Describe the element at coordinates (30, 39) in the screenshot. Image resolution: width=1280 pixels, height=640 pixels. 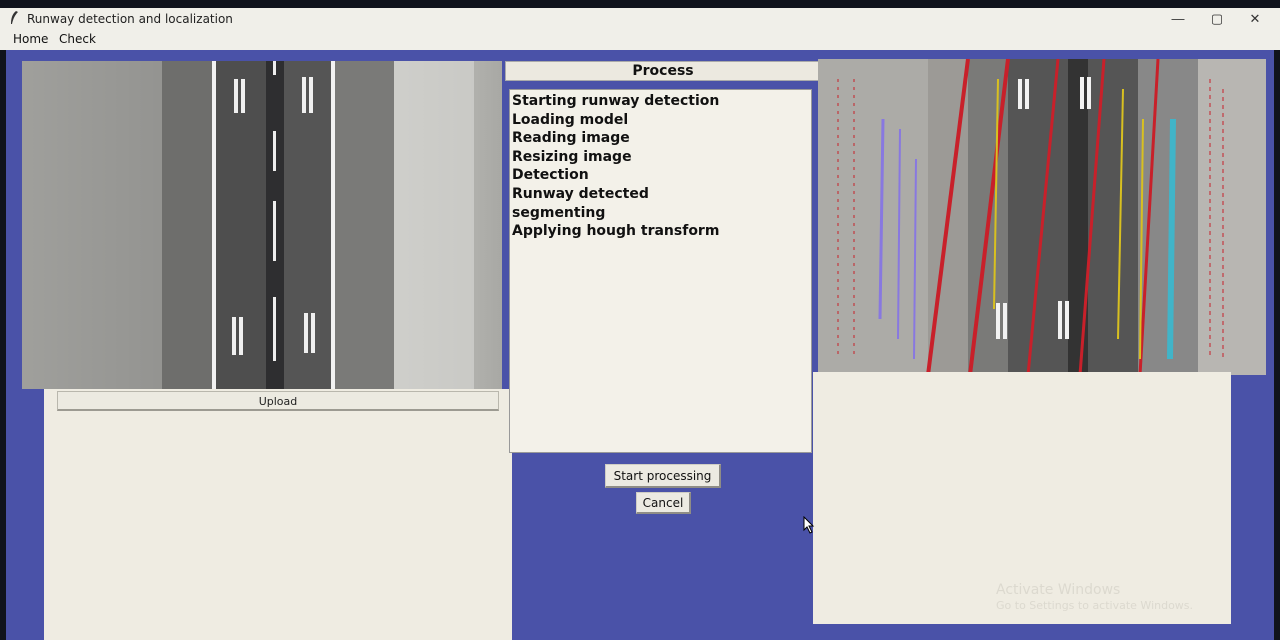
I see `menu-home: Home` at that location.